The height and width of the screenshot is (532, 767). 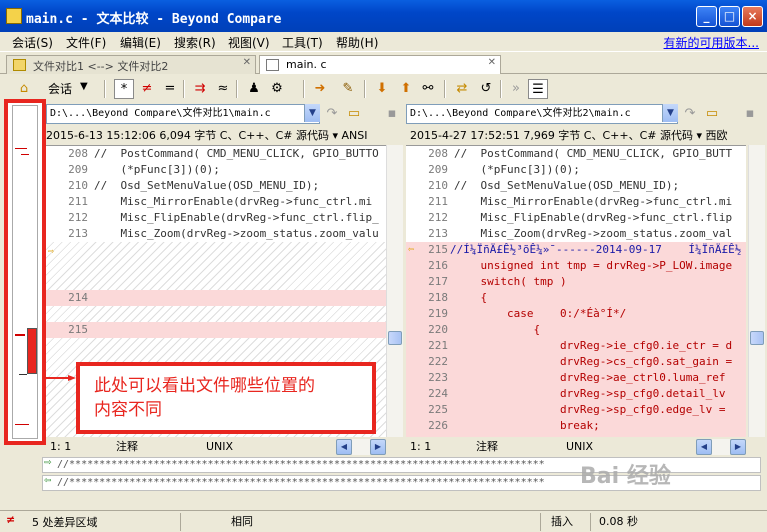 What do you see at coordinates (223, 89) in the screenshot?
I see `minor-diffs-button: ≈` at bounding box center [223, 89].